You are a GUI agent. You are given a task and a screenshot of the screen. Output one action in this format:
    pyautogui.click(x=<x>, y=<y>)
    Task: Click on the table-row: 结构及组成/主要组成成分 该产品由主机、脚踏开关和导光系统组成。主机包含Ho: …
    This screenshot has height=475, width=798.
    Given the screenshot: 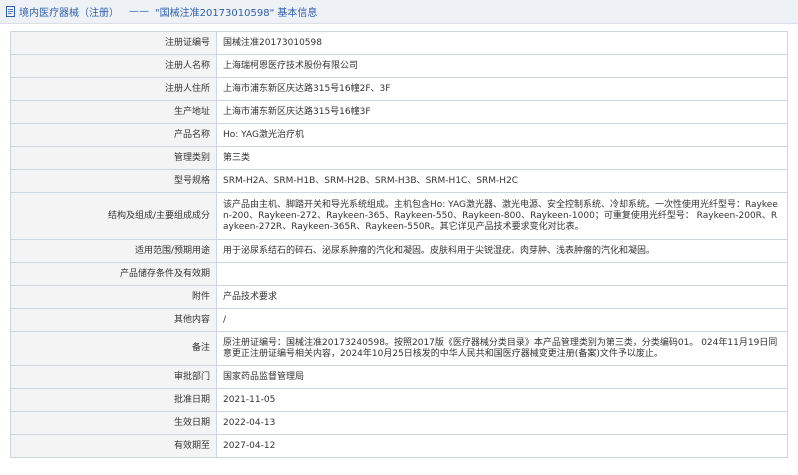 What is the action you would take?
    pyautogui.click(x=399, y=216)
    